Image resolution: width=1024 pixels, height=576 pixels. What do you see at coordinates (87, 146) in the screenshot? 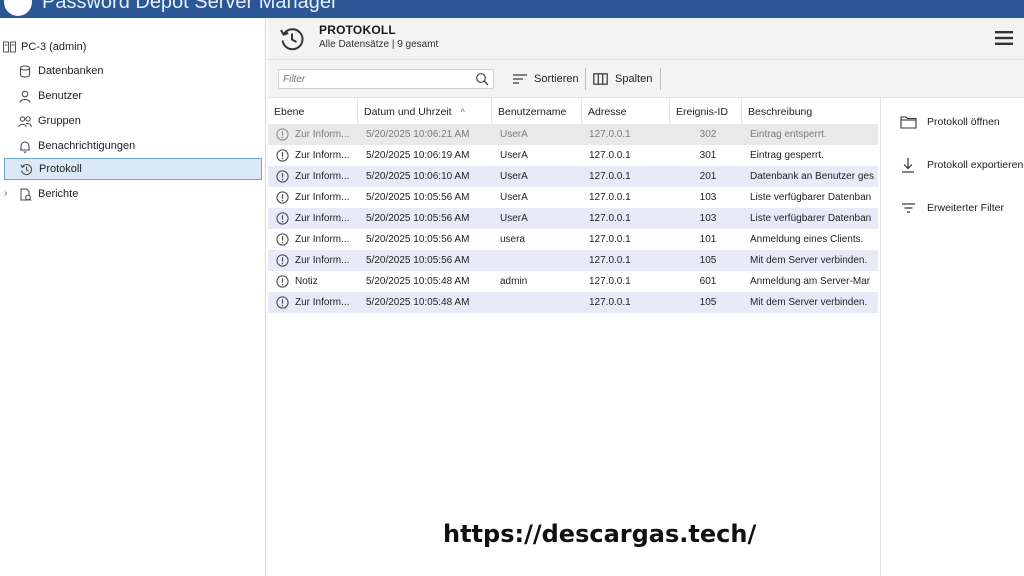
I see `sidebar-item-label: Benachrichtigungen` at bounding box center [87, 146].